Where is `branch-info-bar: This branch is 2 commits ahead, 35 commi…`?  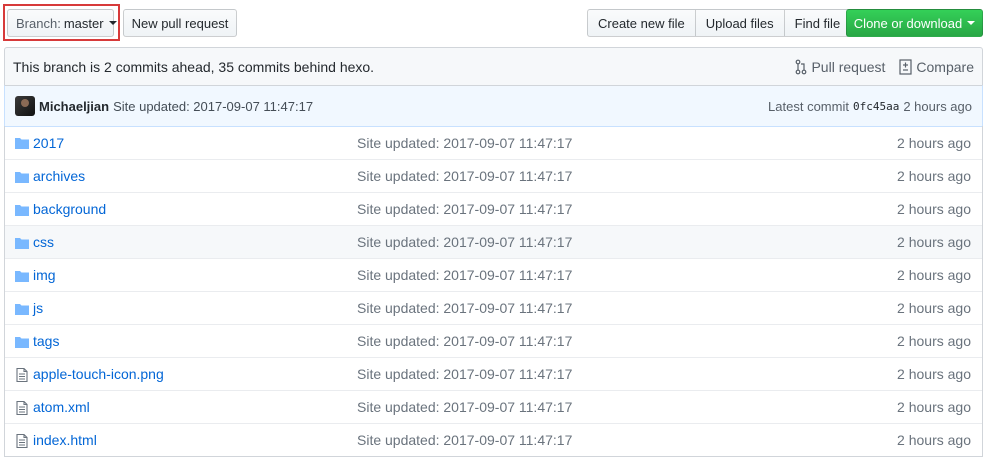 branch-info-bar: This branch is 2 commits ahead, 35 commi… is located at coordinates (493, 66).